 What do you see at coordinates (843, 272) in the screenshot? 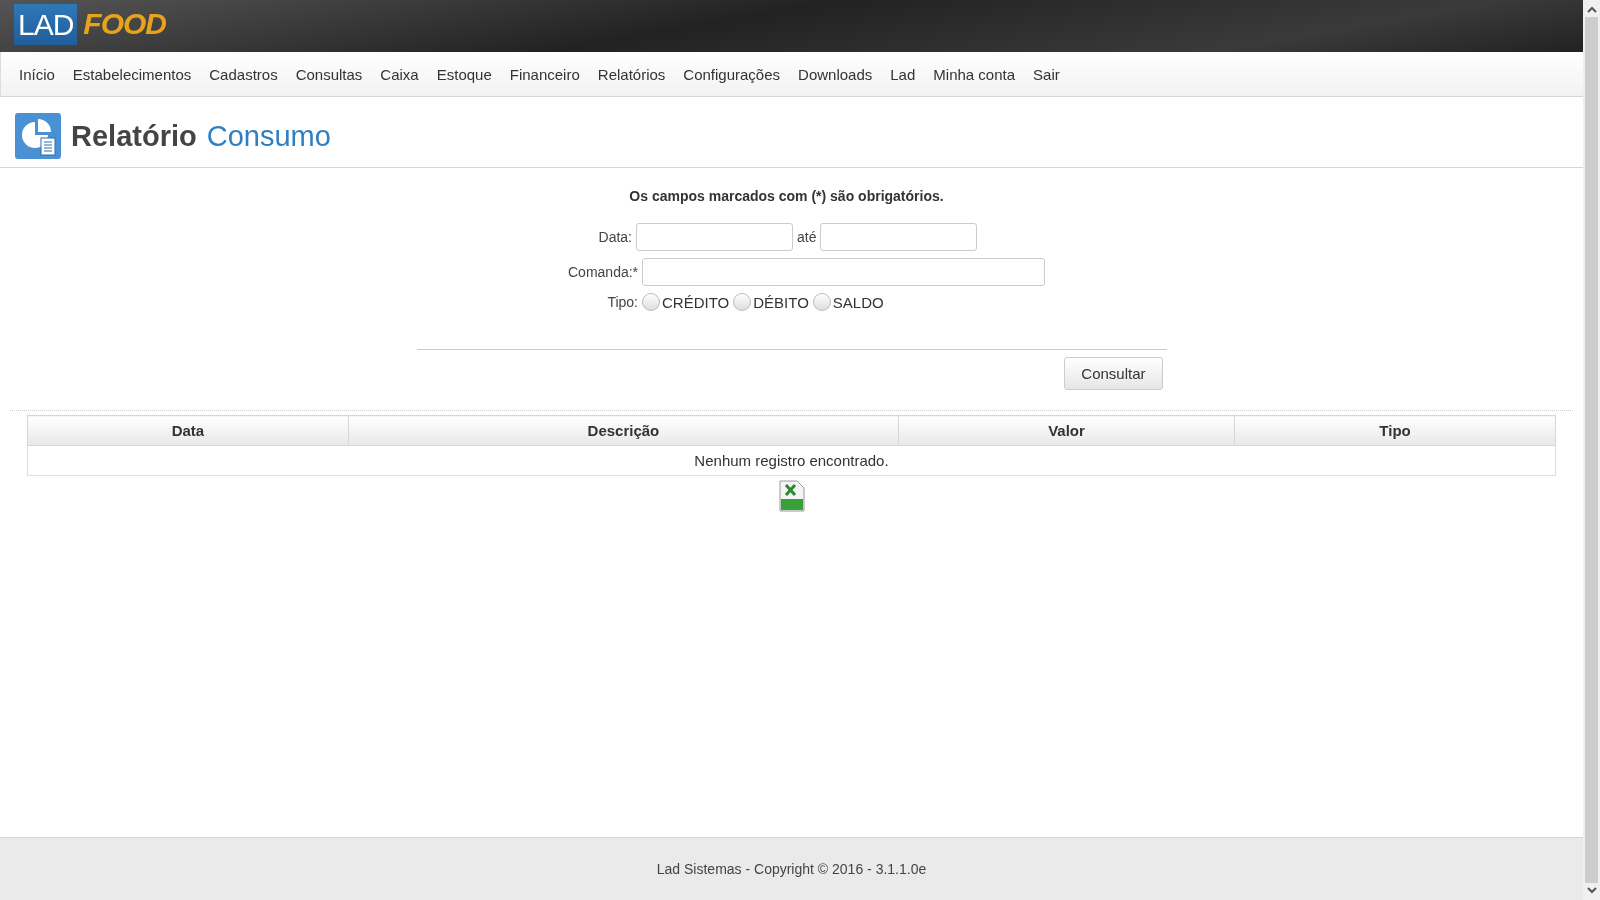
I see `comanda-field` at bounding box center [843, 272].